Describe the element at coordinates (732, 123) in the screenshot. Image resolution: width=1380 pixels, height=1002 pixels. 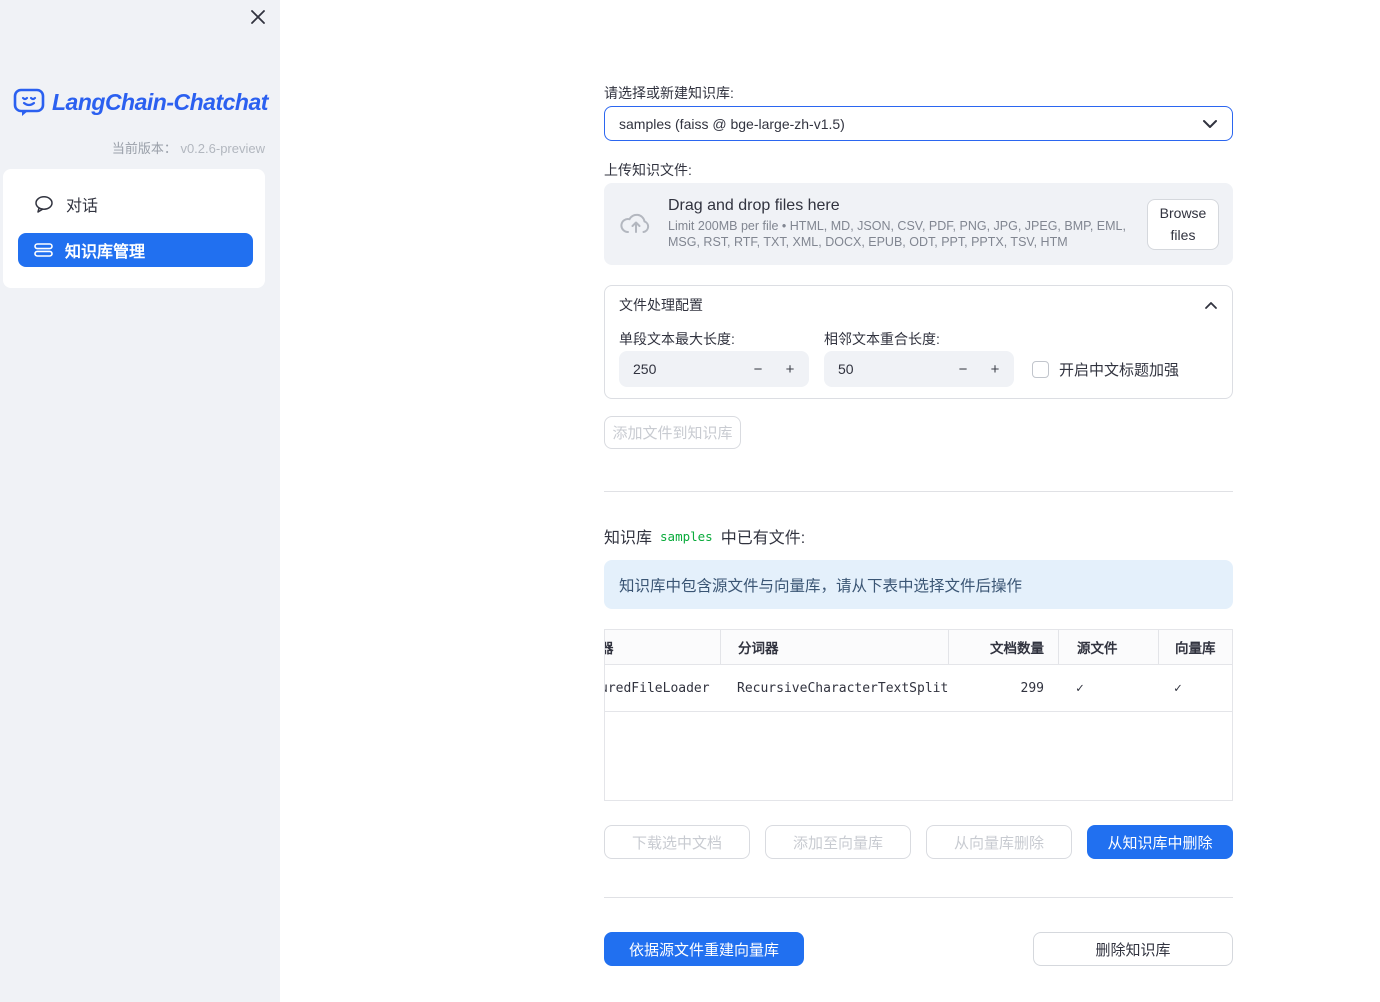
I see `kb-select-value: samples (faiss @ bge-large-zh-v1.5)` at that location.